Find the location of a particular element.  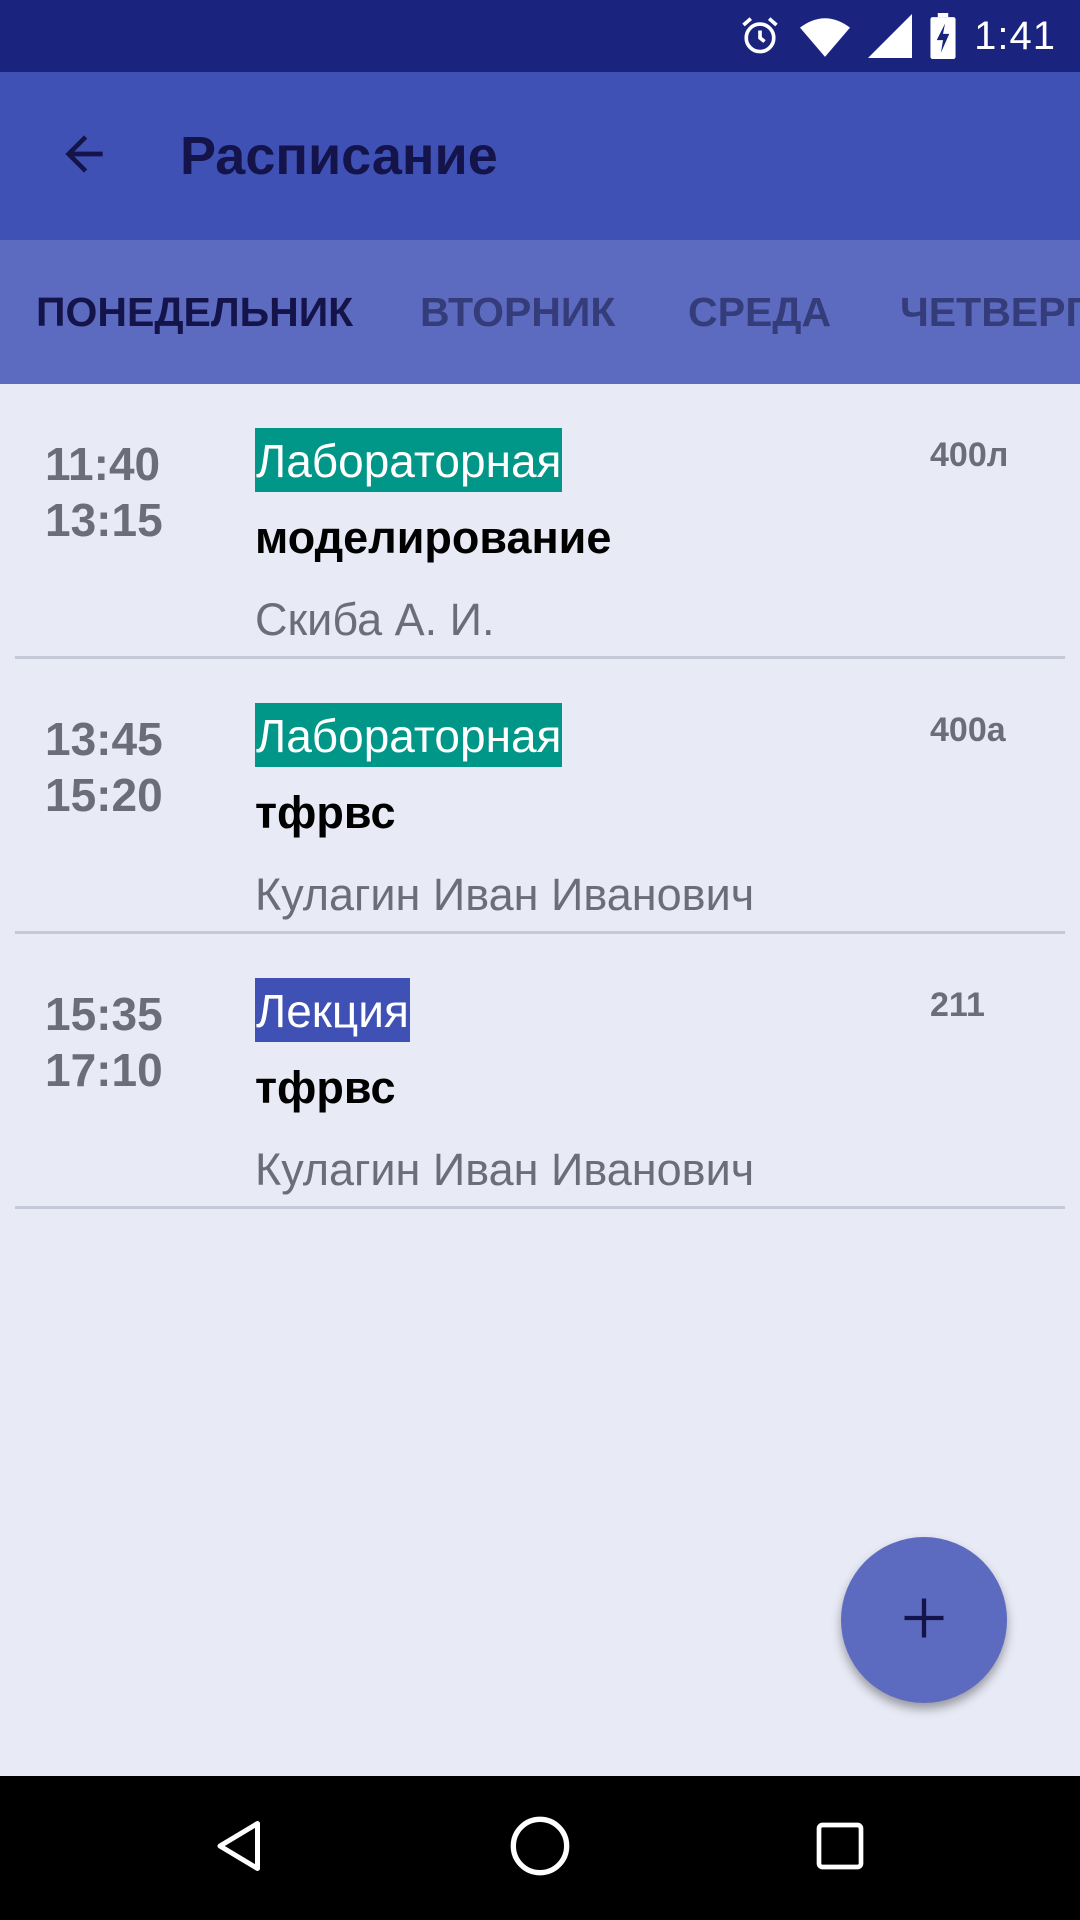

page-title: Расписание is located at coordinates (339, 156).